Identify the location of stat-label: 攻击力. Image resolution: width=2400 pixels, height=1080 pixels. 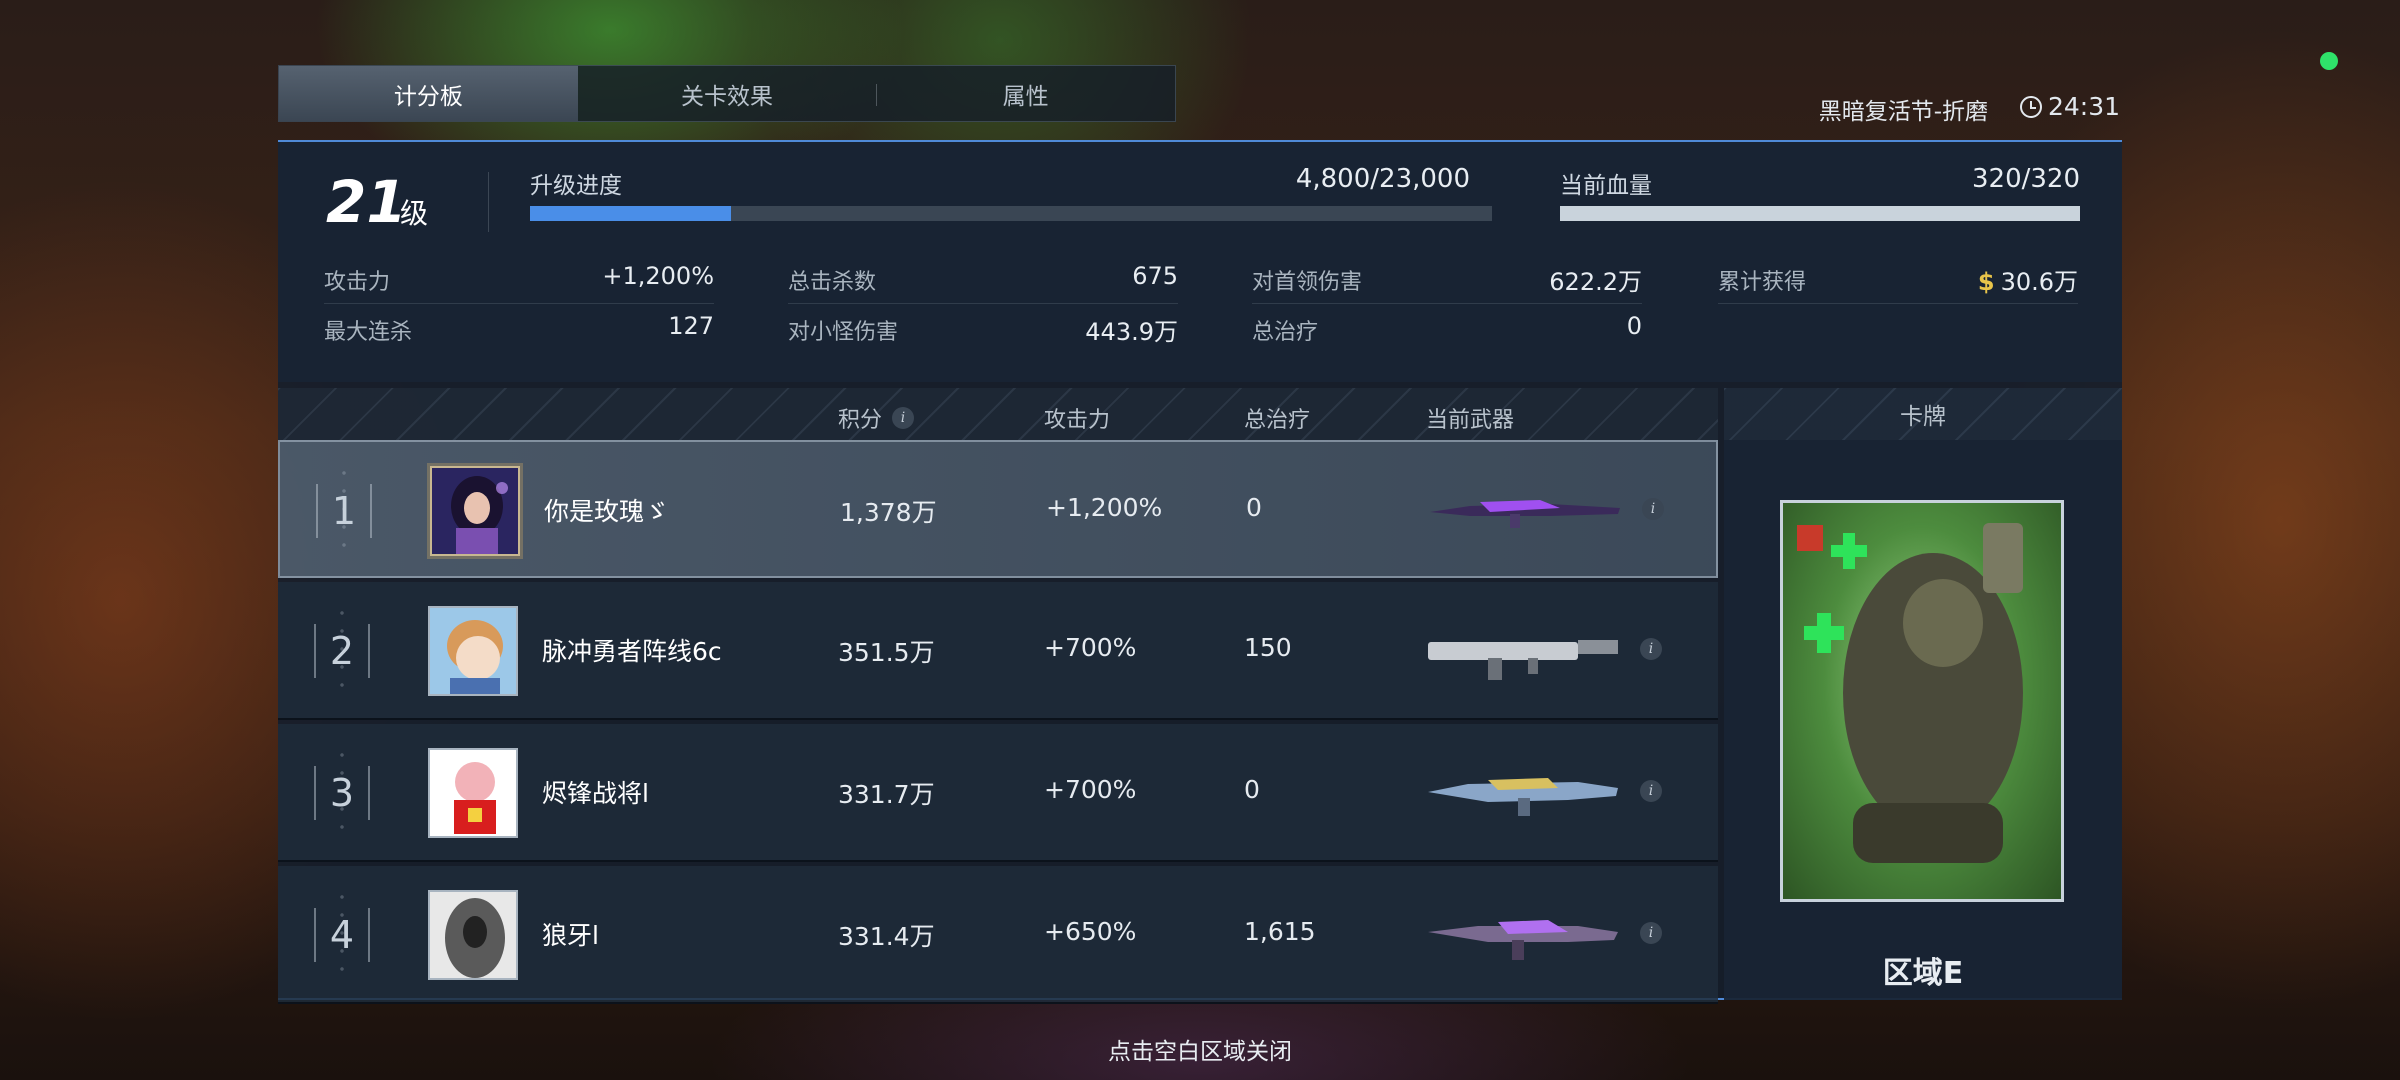
(357, 282).